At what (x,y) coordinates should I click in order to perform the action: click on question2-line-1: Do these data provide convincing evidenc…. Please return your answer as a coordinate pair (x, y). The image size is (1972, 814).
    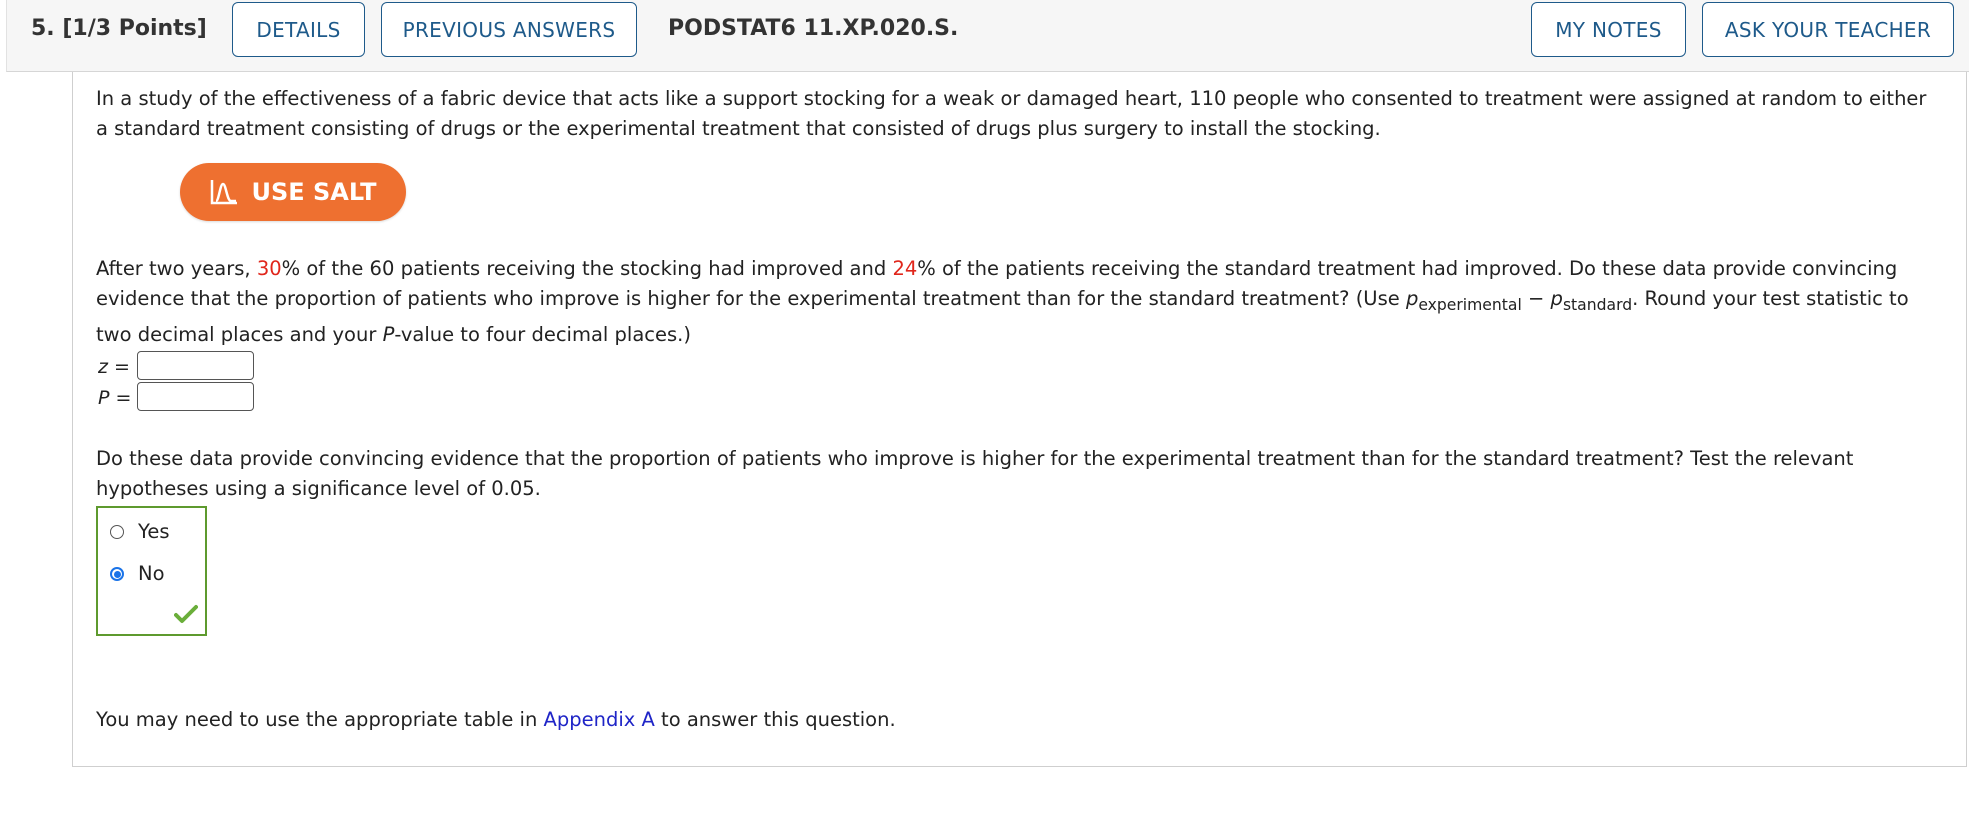
    Looking at the image, I should click on (975, 458).